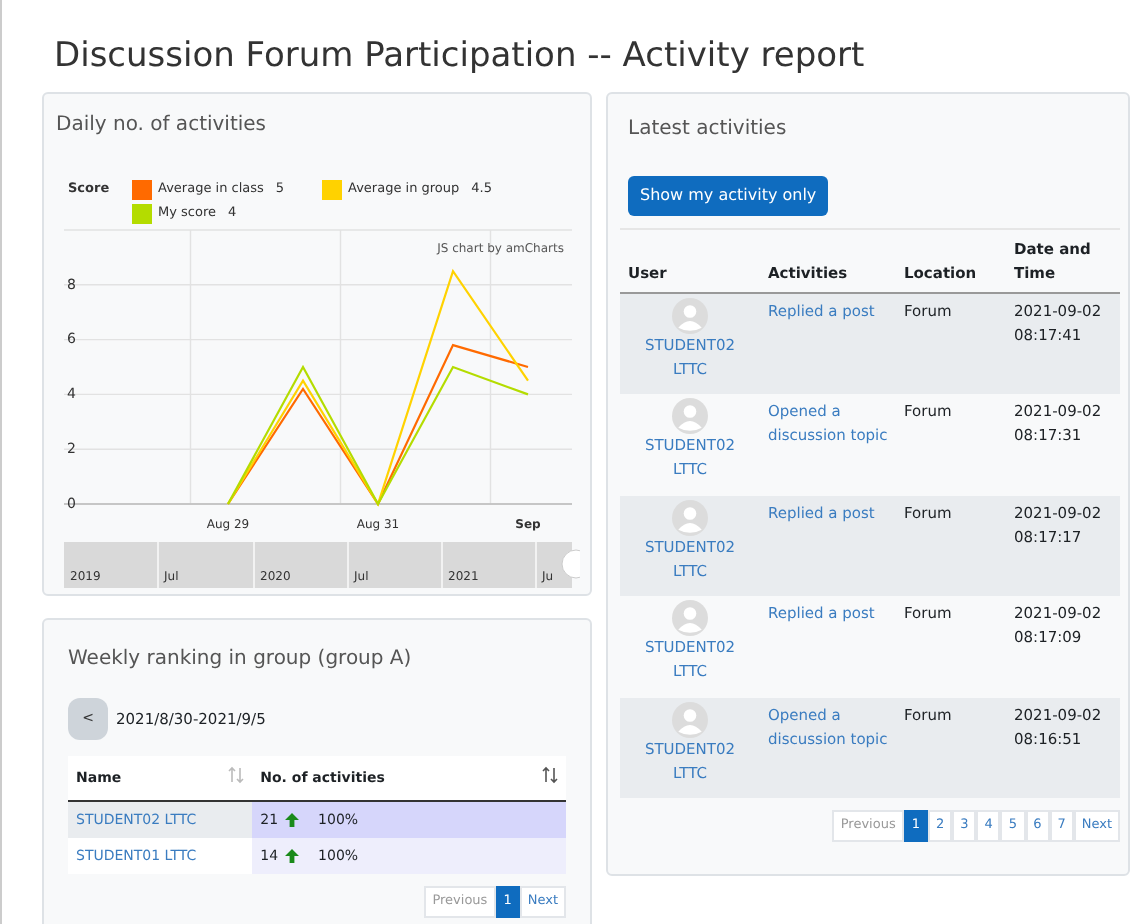 This screenshot has width=1142, height=924. I want to click on card-title: Latest activities, so click(708, 130).